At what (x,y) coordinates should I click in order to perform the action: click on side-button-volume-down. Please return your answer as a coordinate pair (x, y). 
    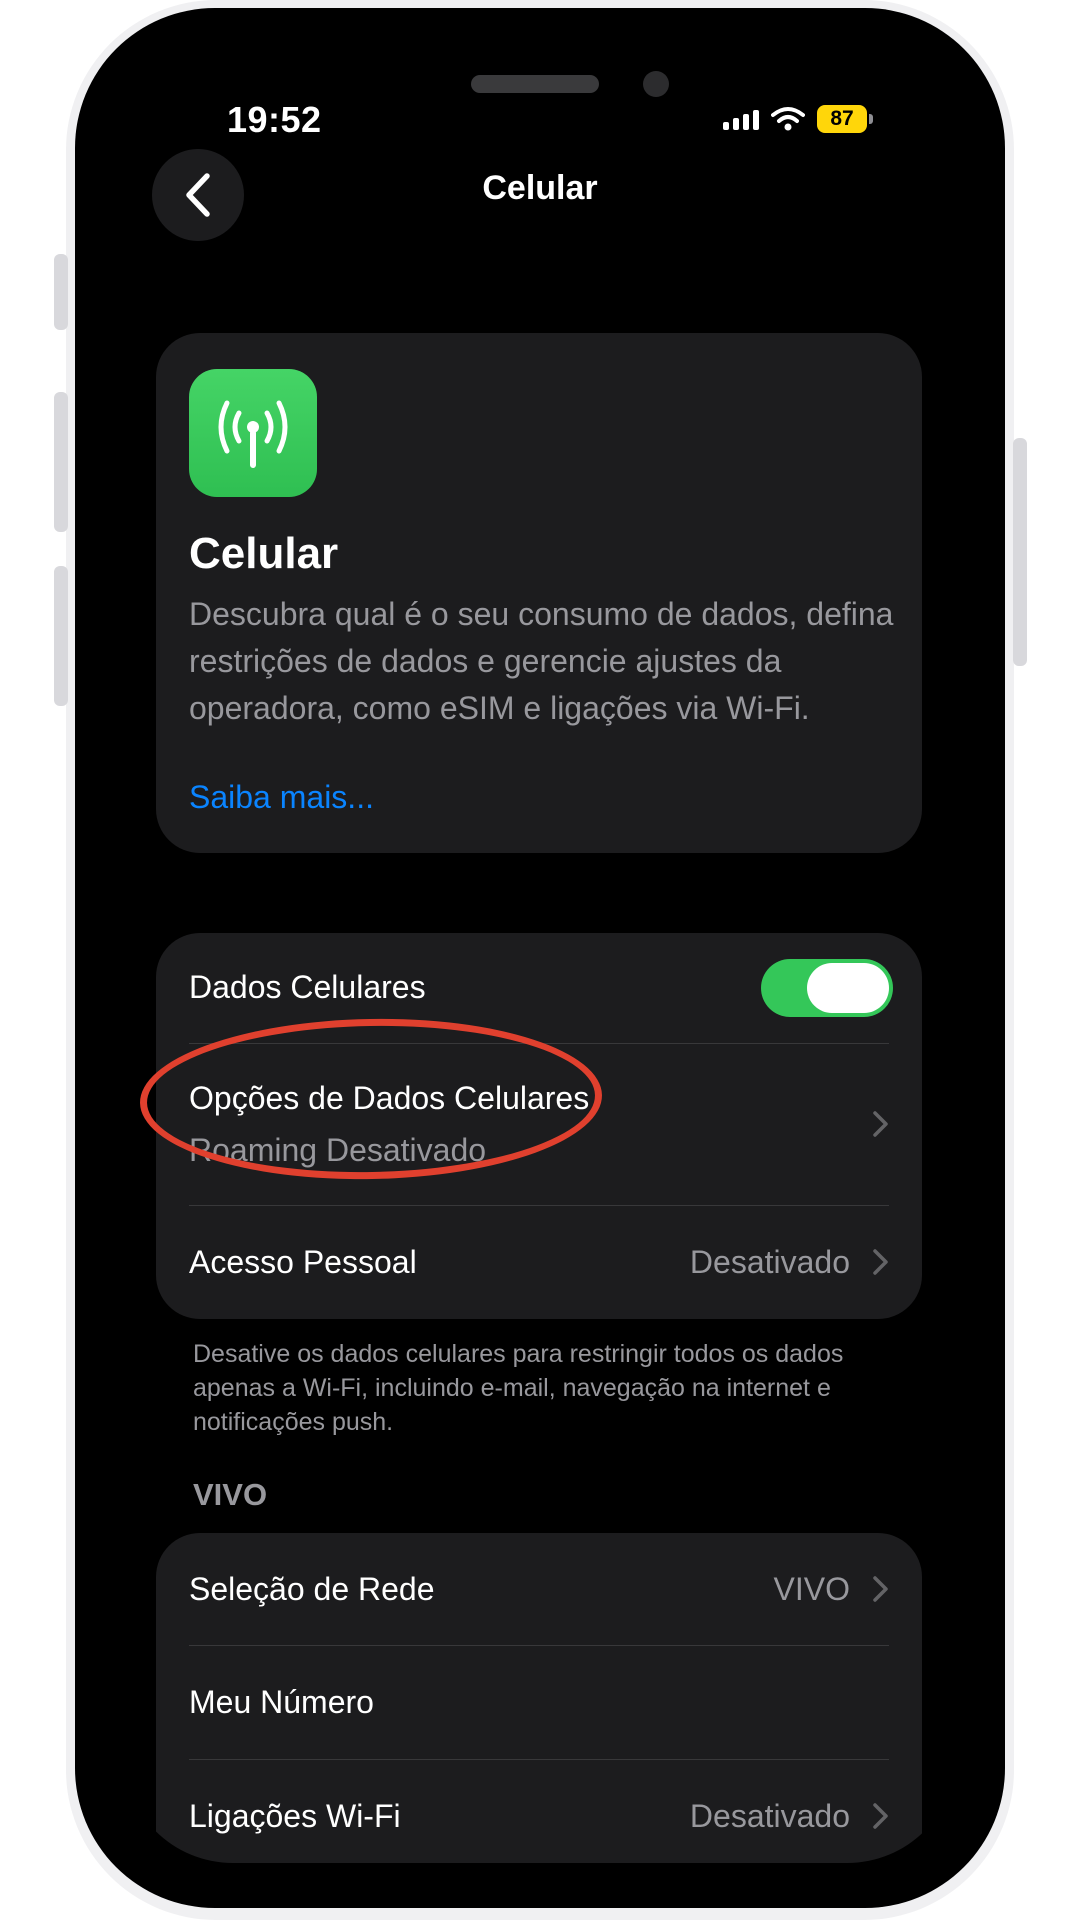
    Looking at the image, I should click on (61, 636).